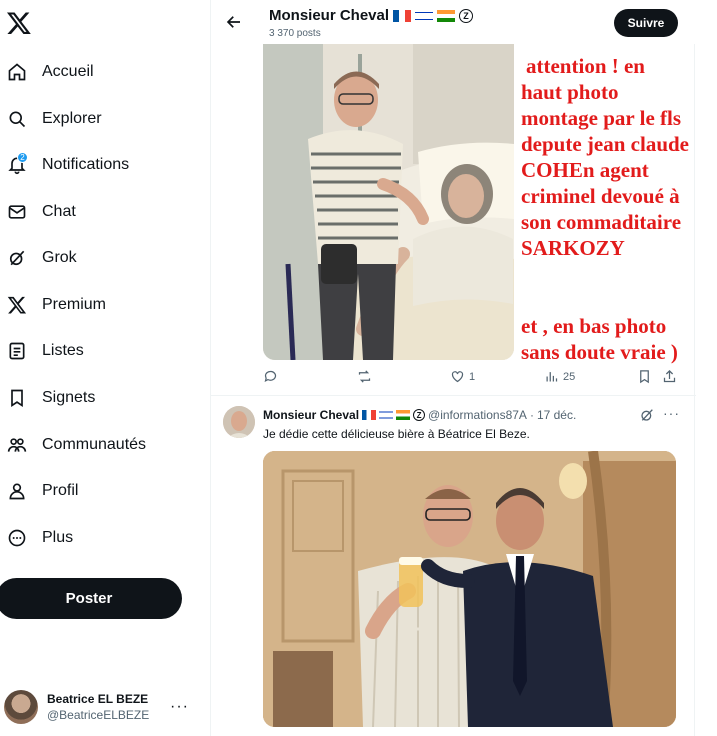 The height and width of the screenshot is (736, 717). What do you see at coordinates (234, 22) in the screenshot?
I see `back-arrow-icon` at bounding box center [234, 22].